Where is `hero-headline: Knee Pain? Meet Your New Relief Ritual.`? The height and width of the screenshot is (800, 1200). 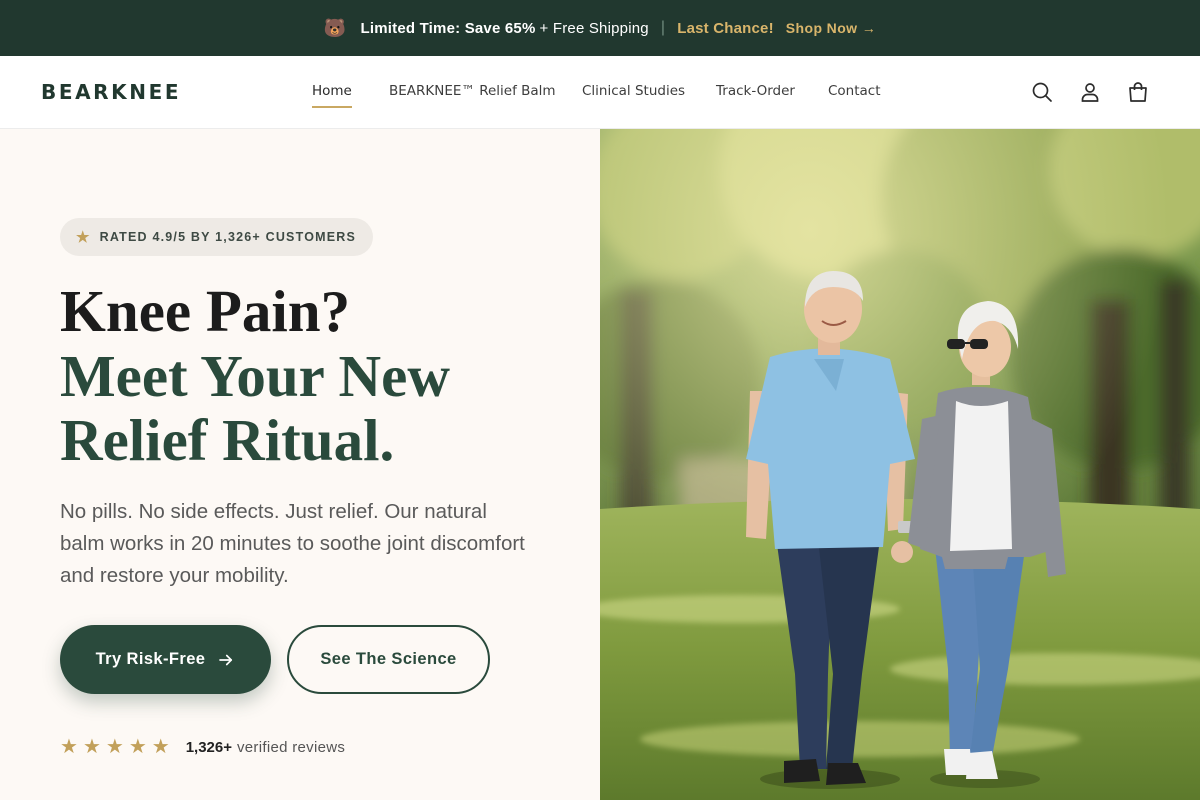
hero-headline: Knee Pain? Meet Your New Relief Ritual. is located at coordinates (320, 376).